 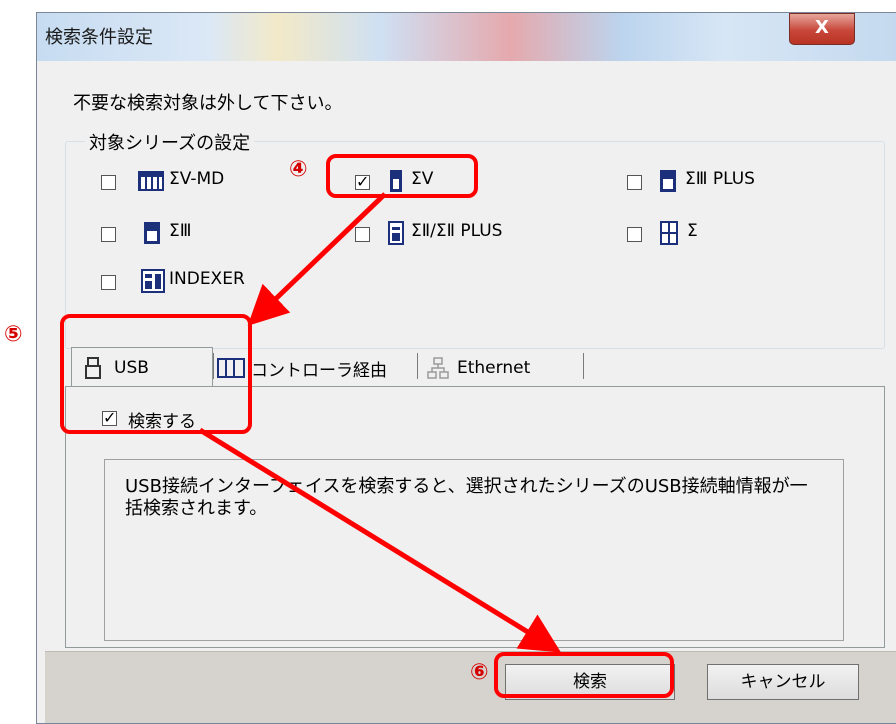 What do you see at coordinates (380, 540) in the screenshot?
I see `arrow-to-search-button` at bounding box center [380, 540].